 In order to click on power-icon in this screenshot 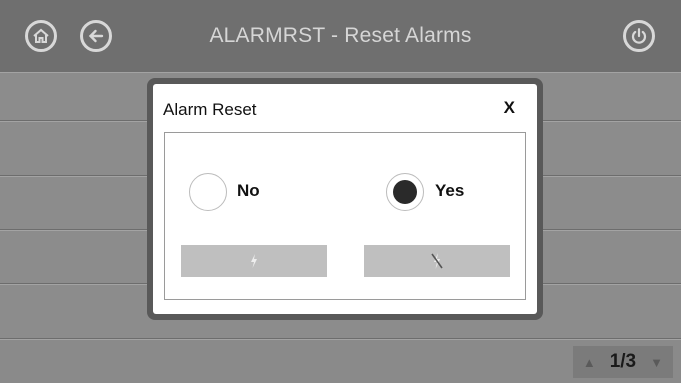, I will do `click(639, 36)`.